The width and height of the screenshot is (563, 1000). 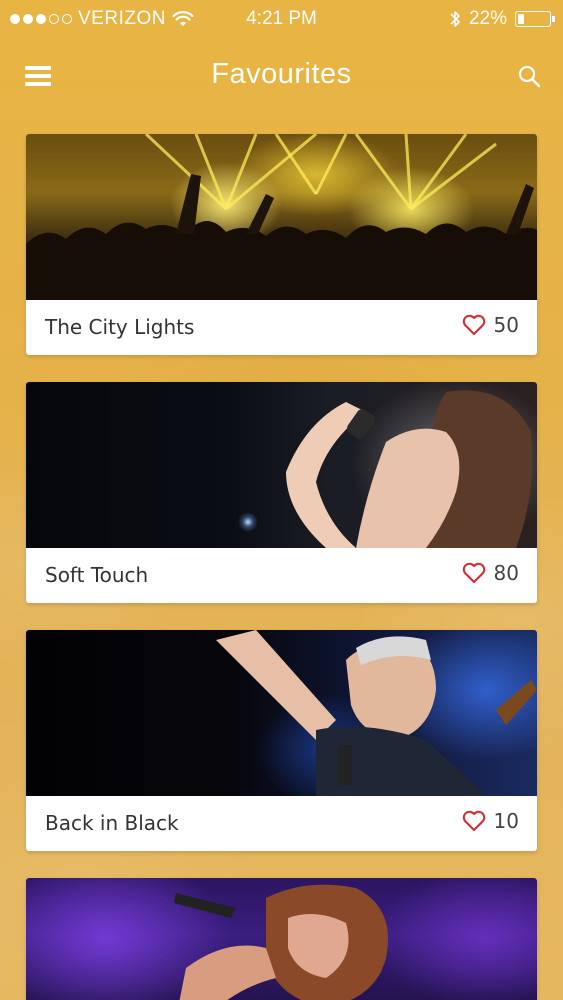 I want to click on battery-level-fill, so click(x=521, y=19).